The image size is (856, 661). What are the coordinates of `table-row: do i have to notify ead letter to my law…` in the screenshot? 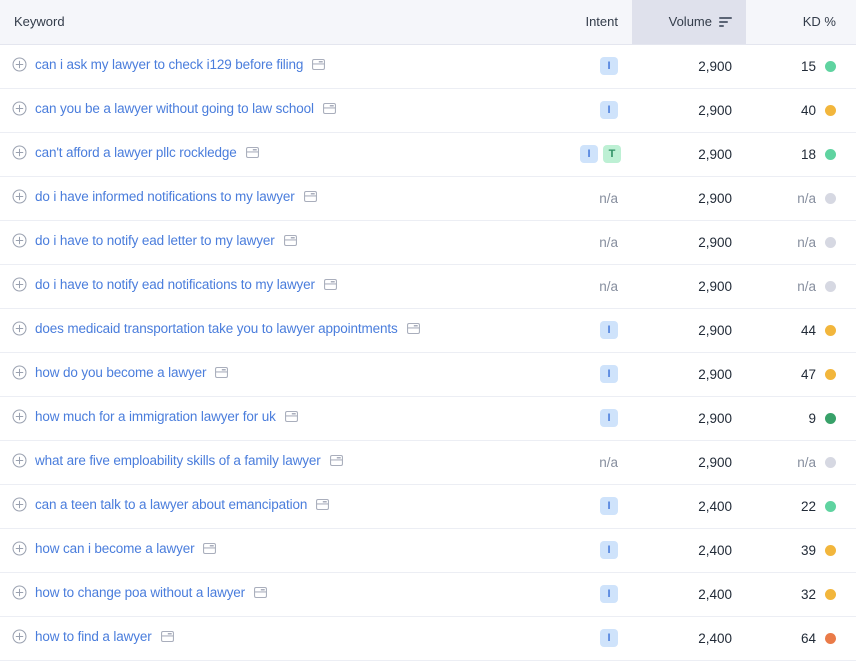 It's located at (428, 242).